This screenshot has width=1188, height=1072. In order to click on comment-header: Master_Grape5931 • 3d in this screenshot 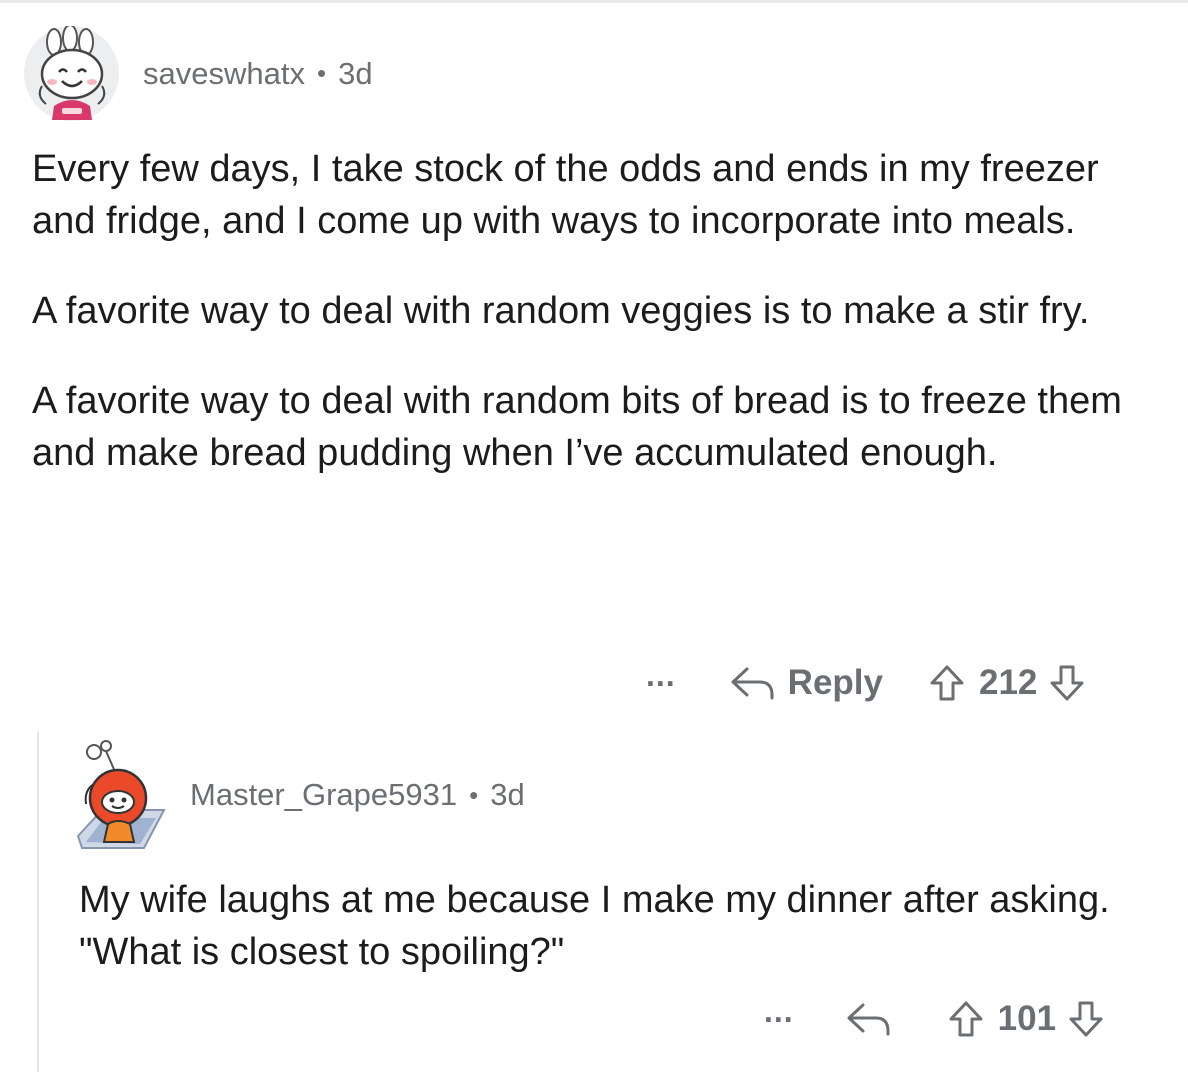, I will do `click(298, 795)`.